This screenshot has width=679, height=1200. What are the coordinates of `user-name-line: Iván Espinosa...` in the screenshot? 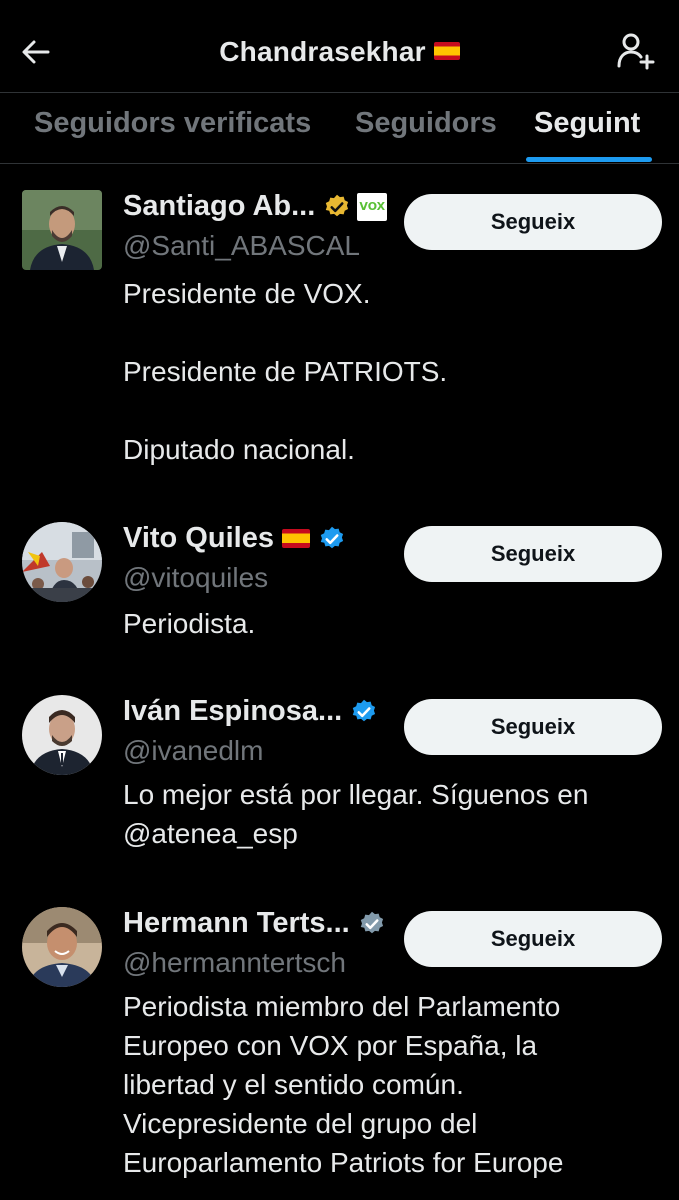 It's located at (250, 711).